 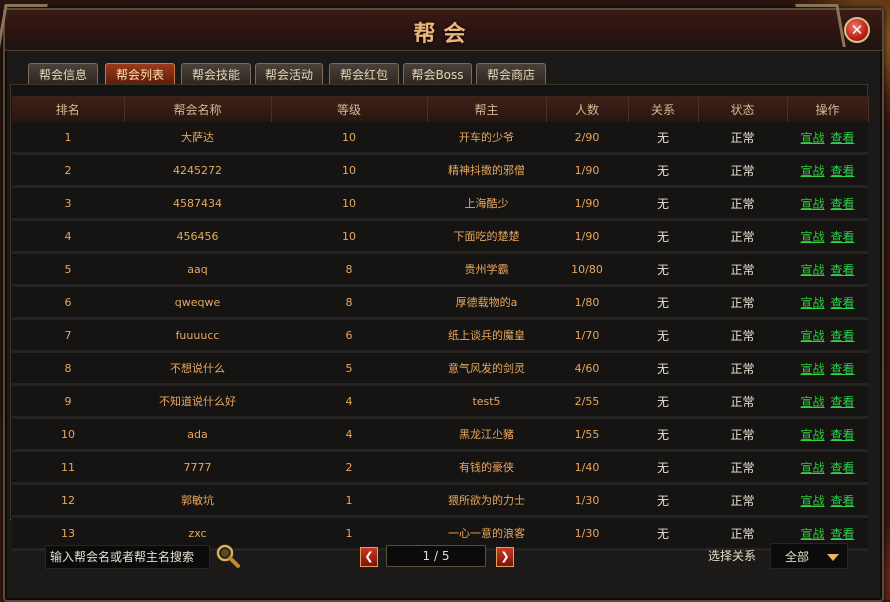 What do you see at coordinates (349, 269) in the screenshot?
I see `level-cell: 8` at bounding box center [349, 269].